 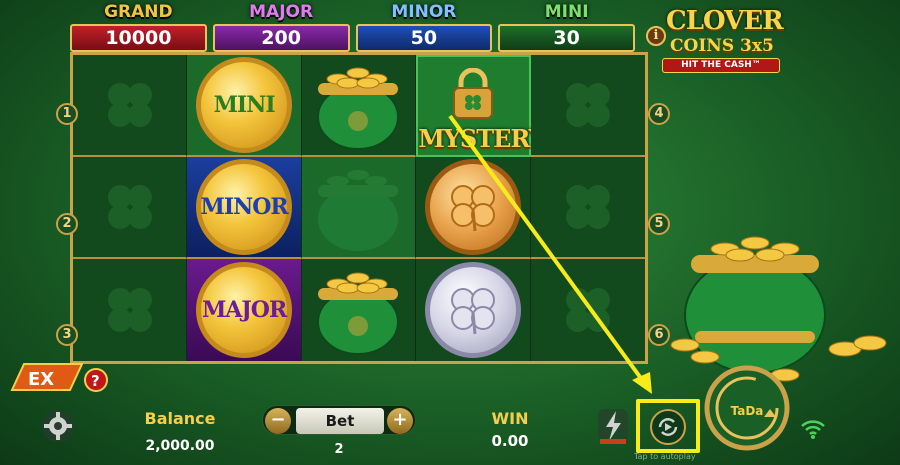 What do you see at coordinates (721, 65) in the screenshot?
I see `logo-tagline: HIT THE CASH™` at bounding box center [721, 65].